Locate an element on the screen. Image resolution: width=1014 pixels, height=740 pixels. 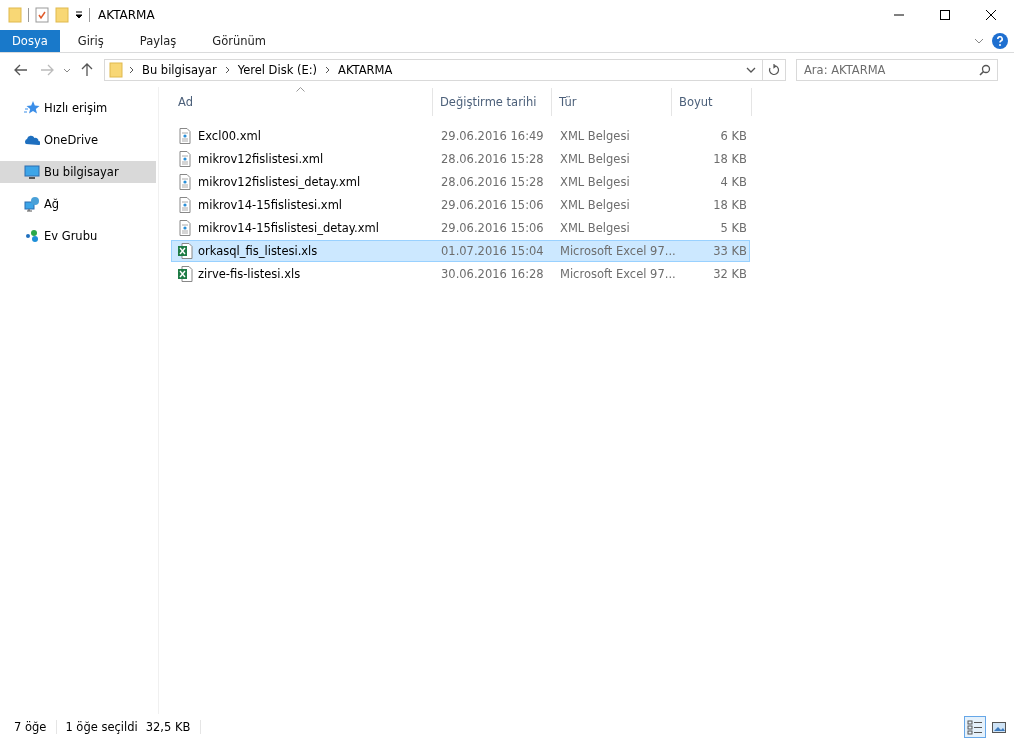
circles-icon is located at coordinates (32, 236).